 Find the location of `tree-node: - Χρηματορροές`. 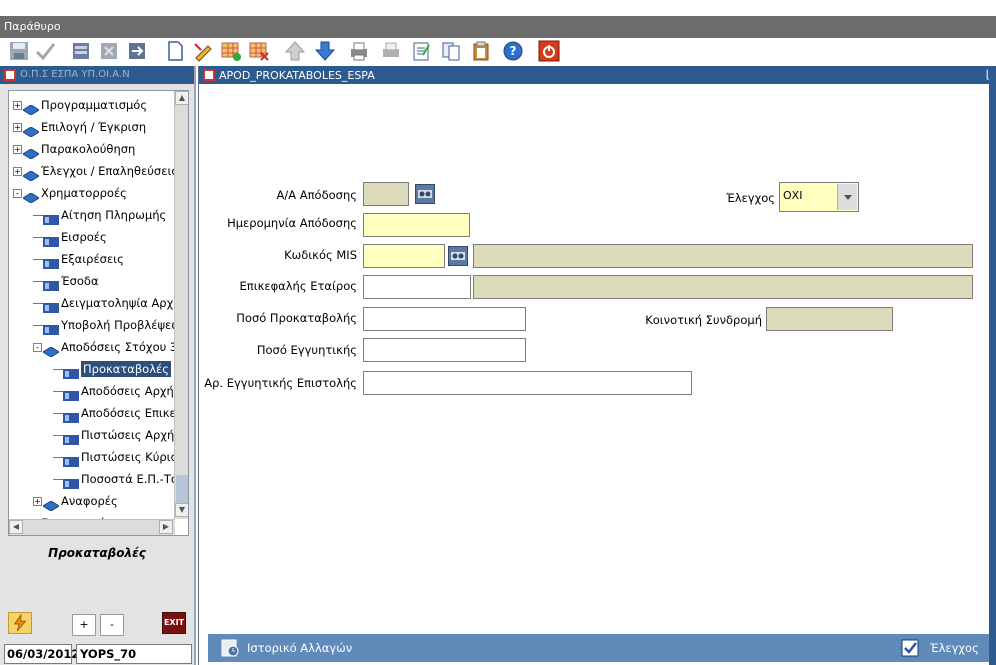

tree-node: - Χρηματορροές is located at coordinates (70, 193).